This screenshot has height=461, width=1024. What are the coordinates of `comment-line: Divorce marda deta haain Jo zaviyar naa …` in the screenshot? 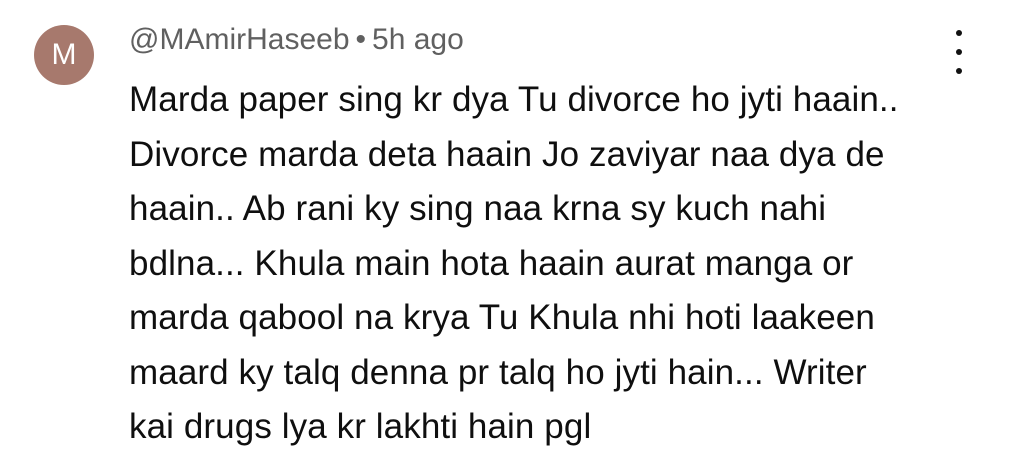 It's located at (507, 154).